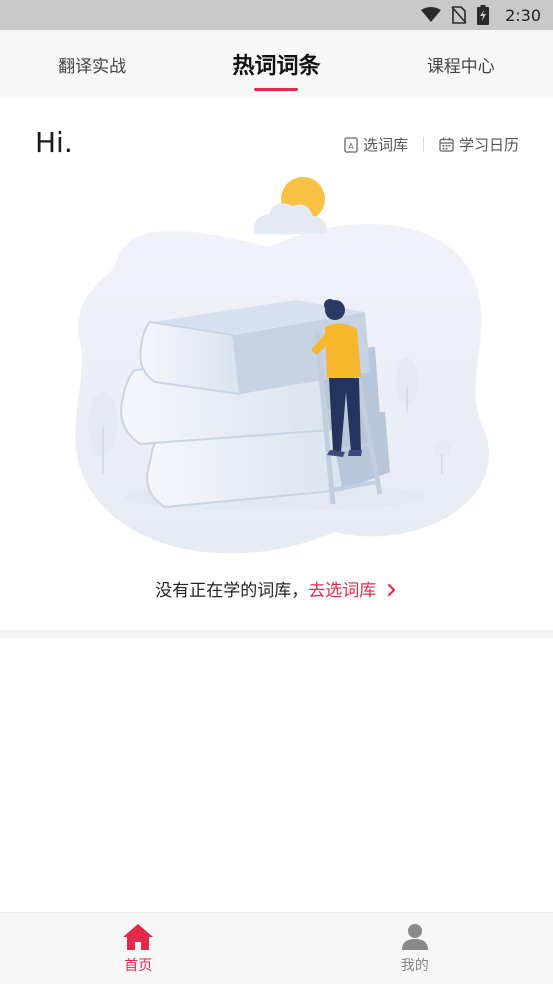 Image resolution: width=553 pixels, height=984 pixels. Describe the element at coordinates (431, 15) in the screenshot. I see `wifi-icon` at that location.